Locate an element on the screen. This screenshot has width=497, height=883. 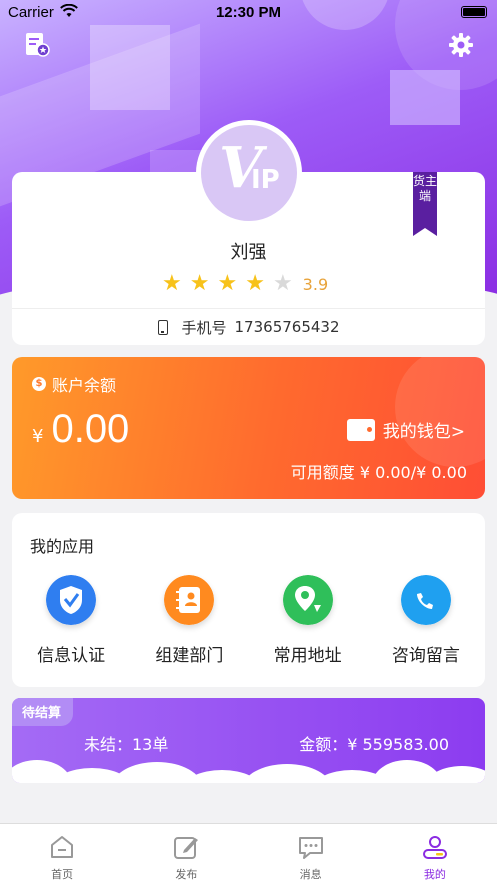
tab-messages: 消息 is located at coordinates (311, 853).